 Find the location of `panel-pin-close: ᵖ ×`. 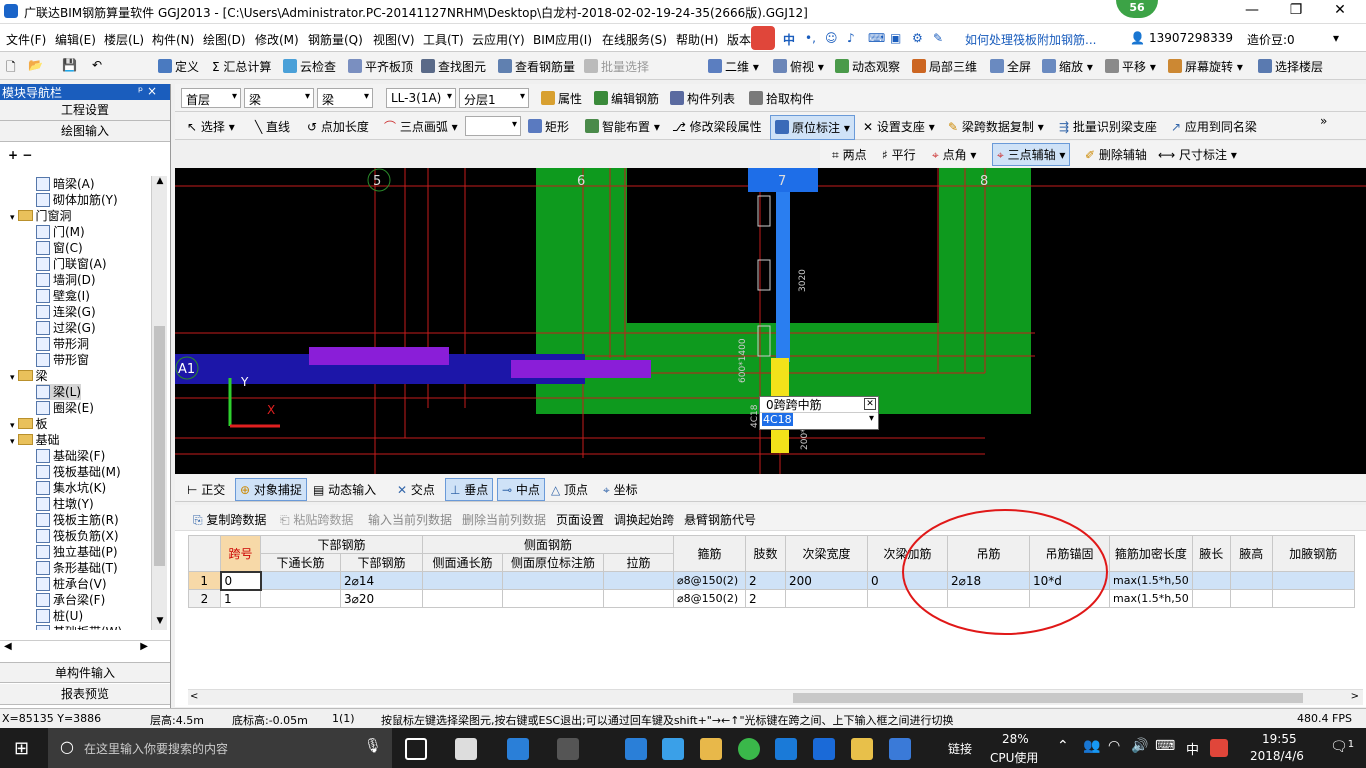

panel-pin-close: ᵖ × is located at coordinates (147, 91).